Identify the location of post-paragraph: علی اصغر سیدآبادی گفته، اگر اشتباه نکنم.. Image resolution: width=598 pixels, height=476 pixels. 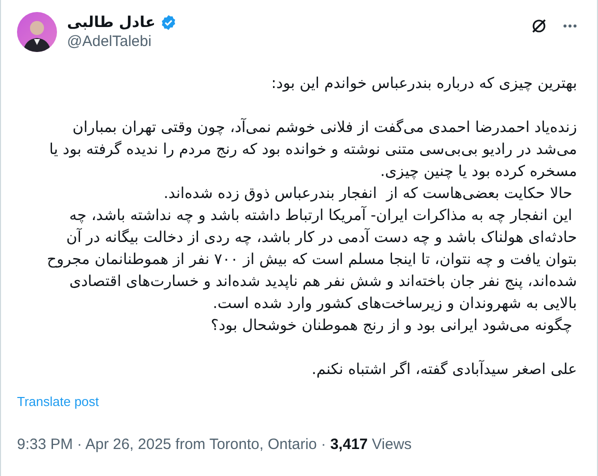
(443, 369).